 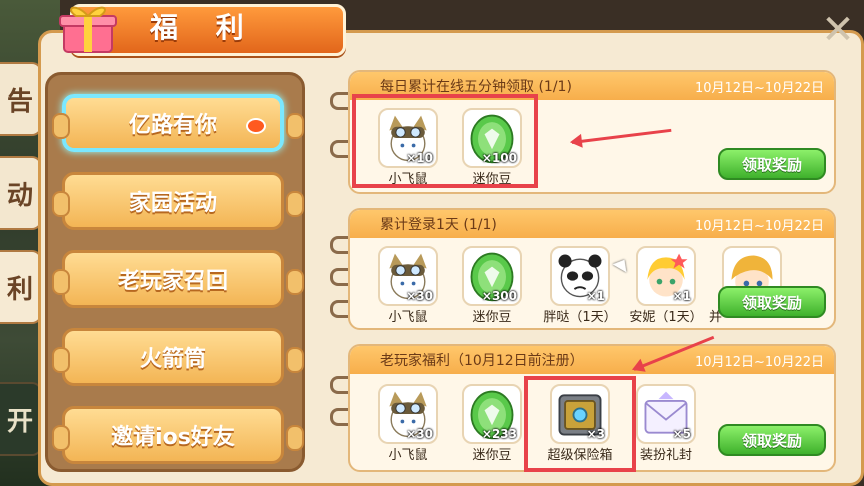 I want to click on item-name: 胖哒（1天）, so click(x=580, y=317).